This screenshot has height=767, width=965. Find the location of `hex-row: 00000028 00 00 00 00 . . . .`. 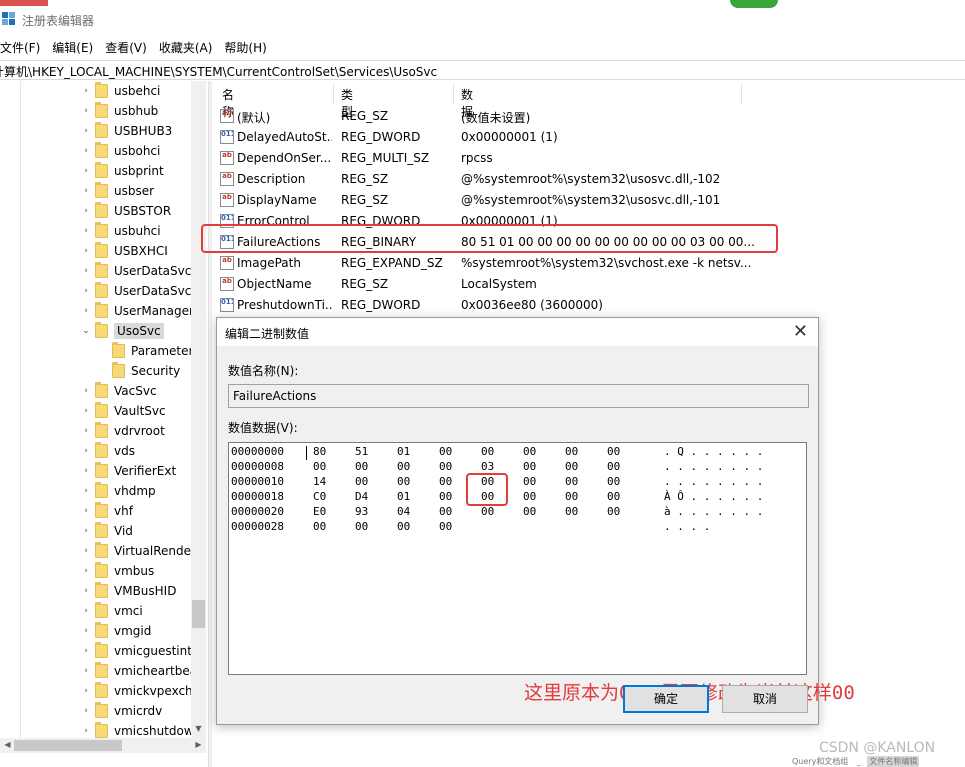

hex-row: 00000028 00 00 00 00 . . . . is located at coordinates (516, 527).